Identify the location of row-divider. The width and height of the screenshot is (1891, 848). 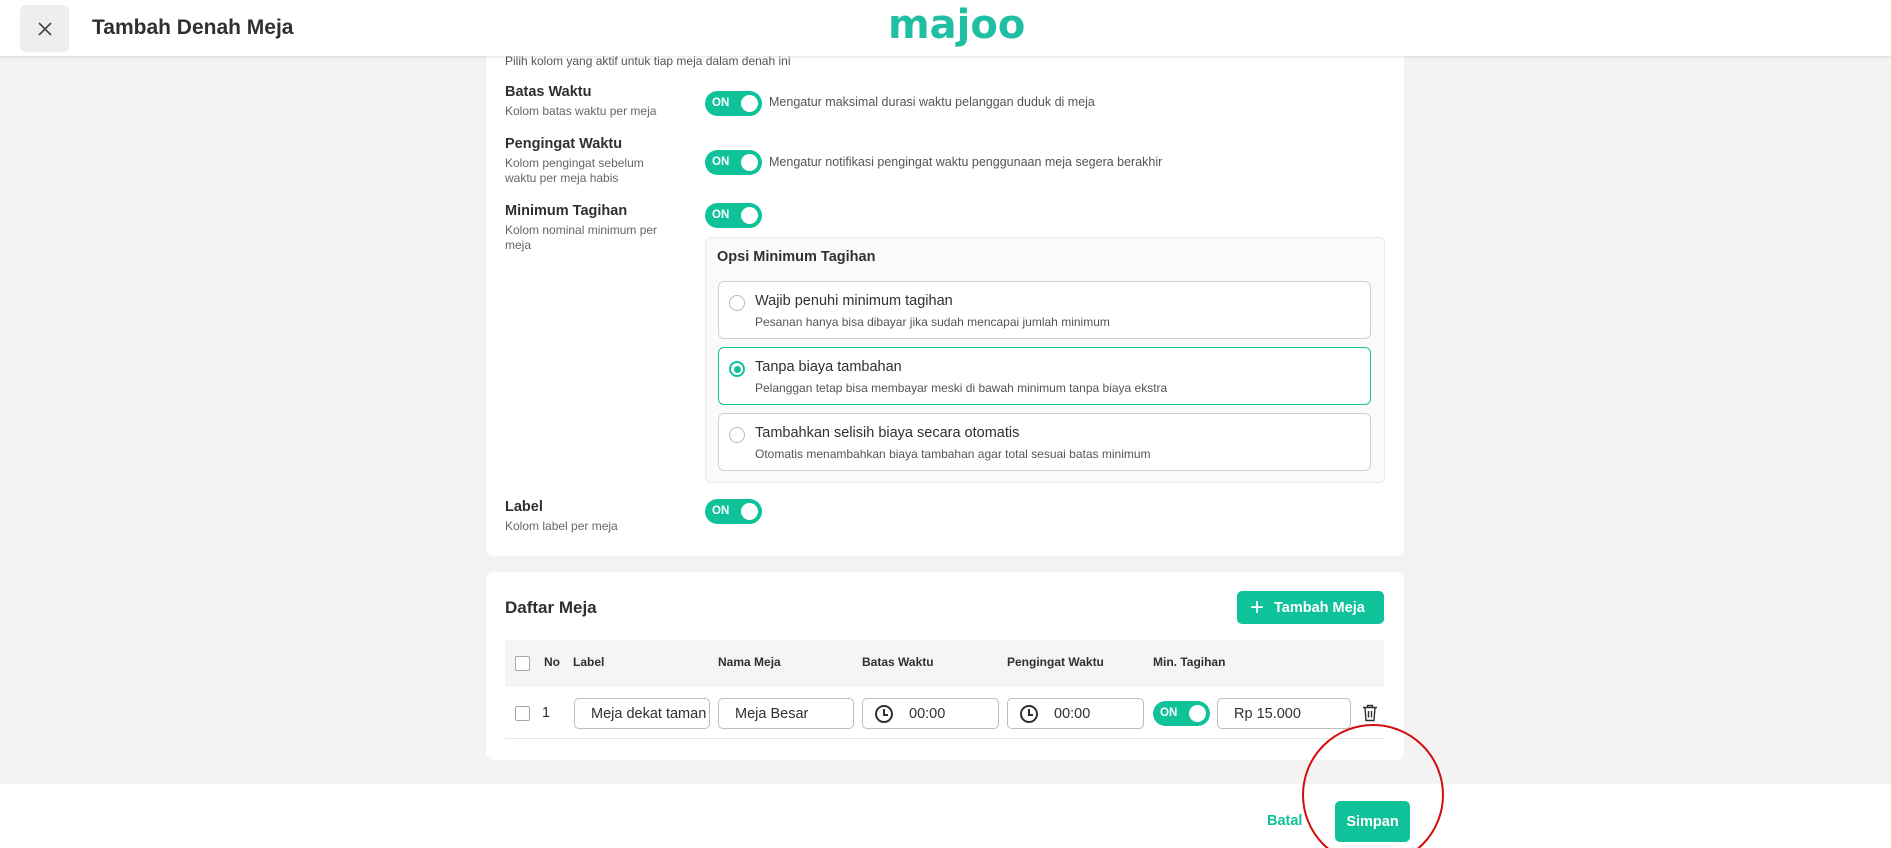
(944, 738).